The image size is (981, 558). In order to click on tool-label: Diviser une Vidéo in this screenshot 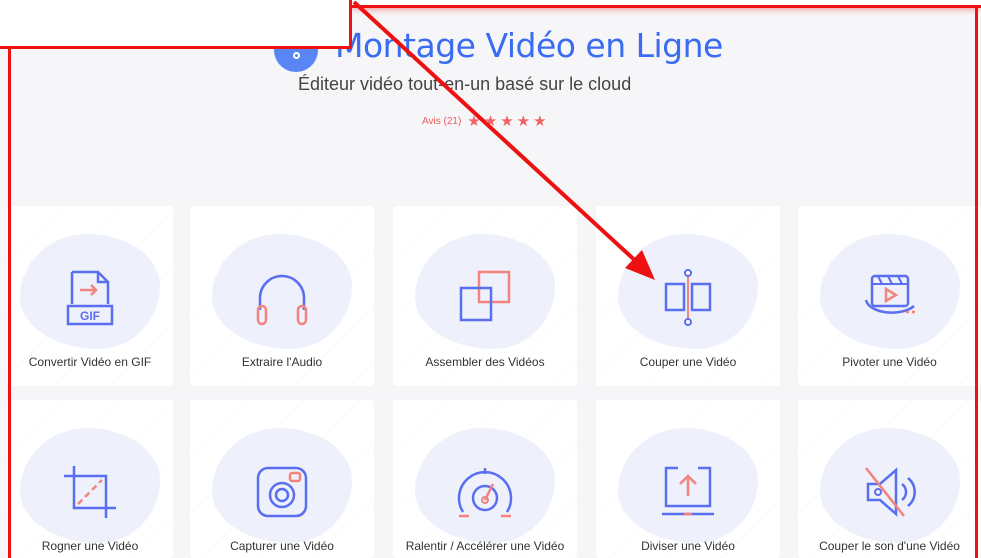, I will do `click(688, 546)`.